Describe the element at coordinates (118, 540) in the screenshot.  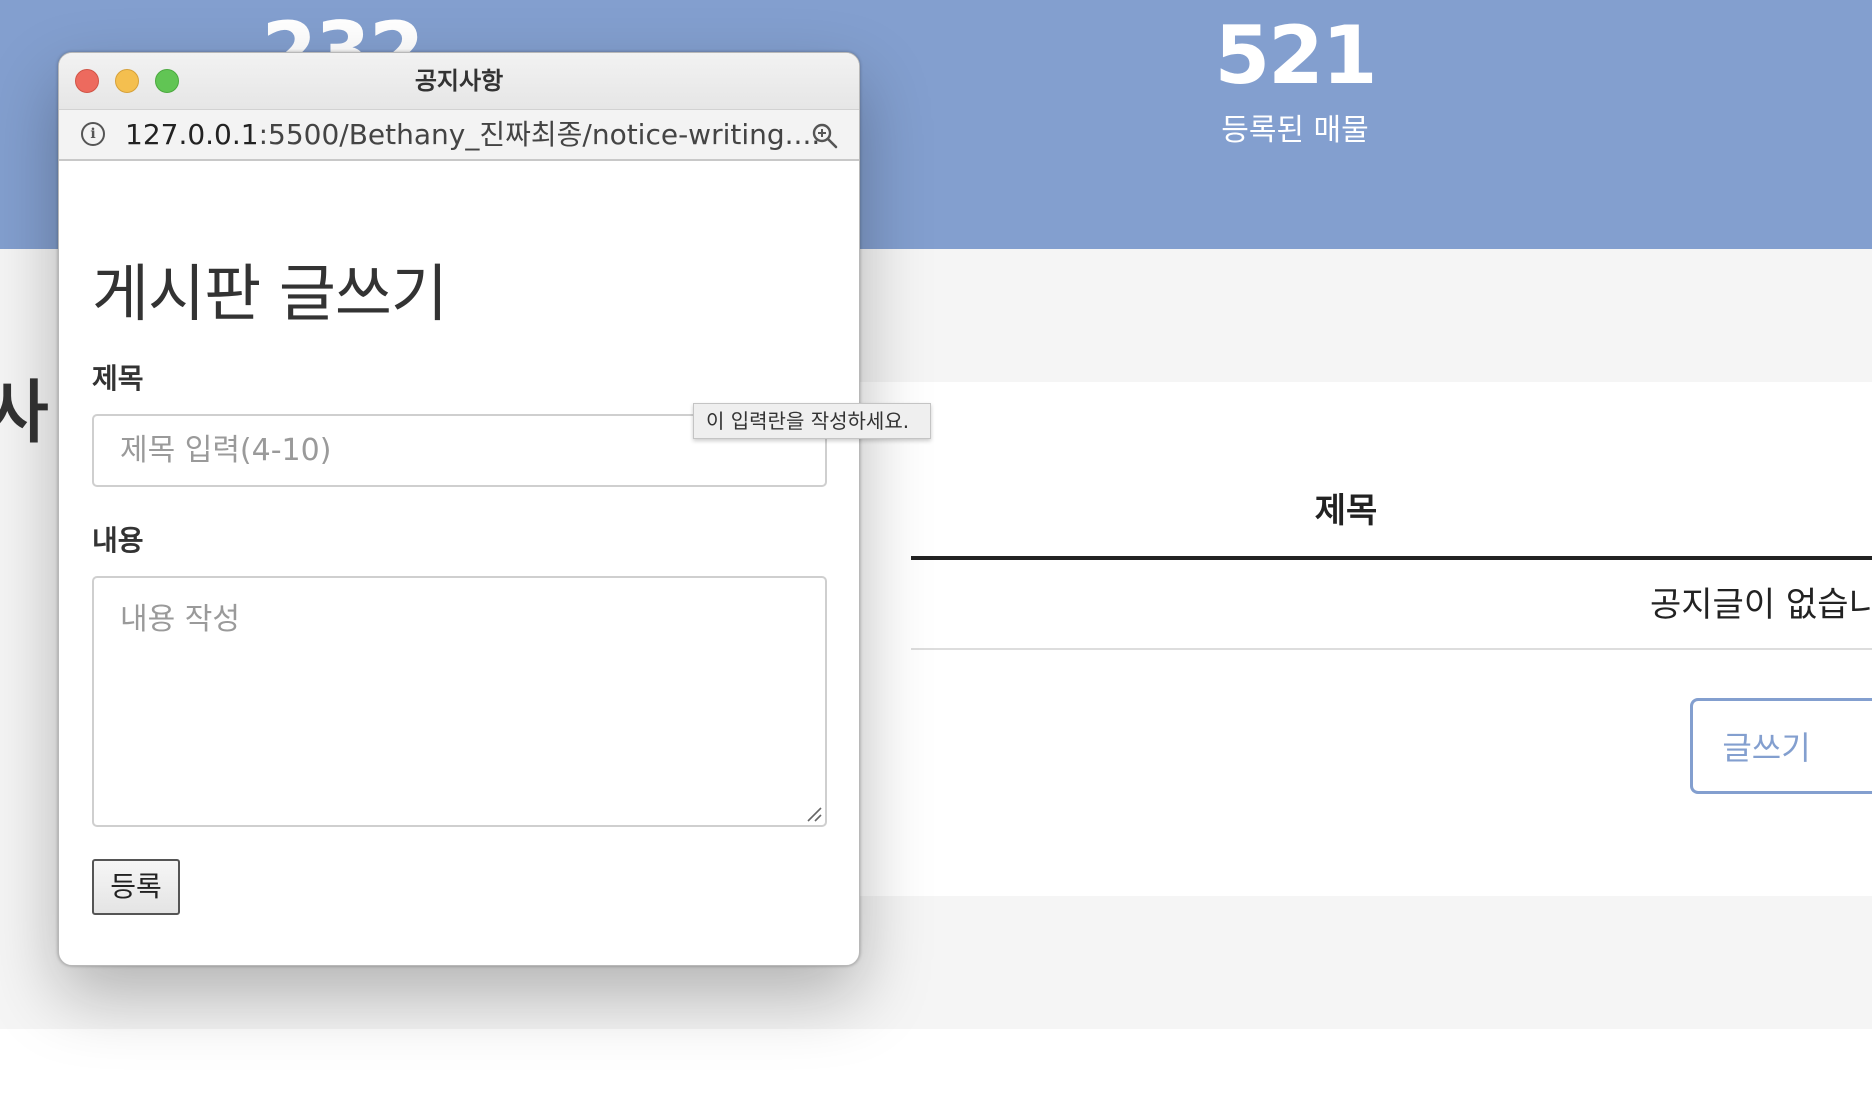
I see `content-label: 내용` at that location.